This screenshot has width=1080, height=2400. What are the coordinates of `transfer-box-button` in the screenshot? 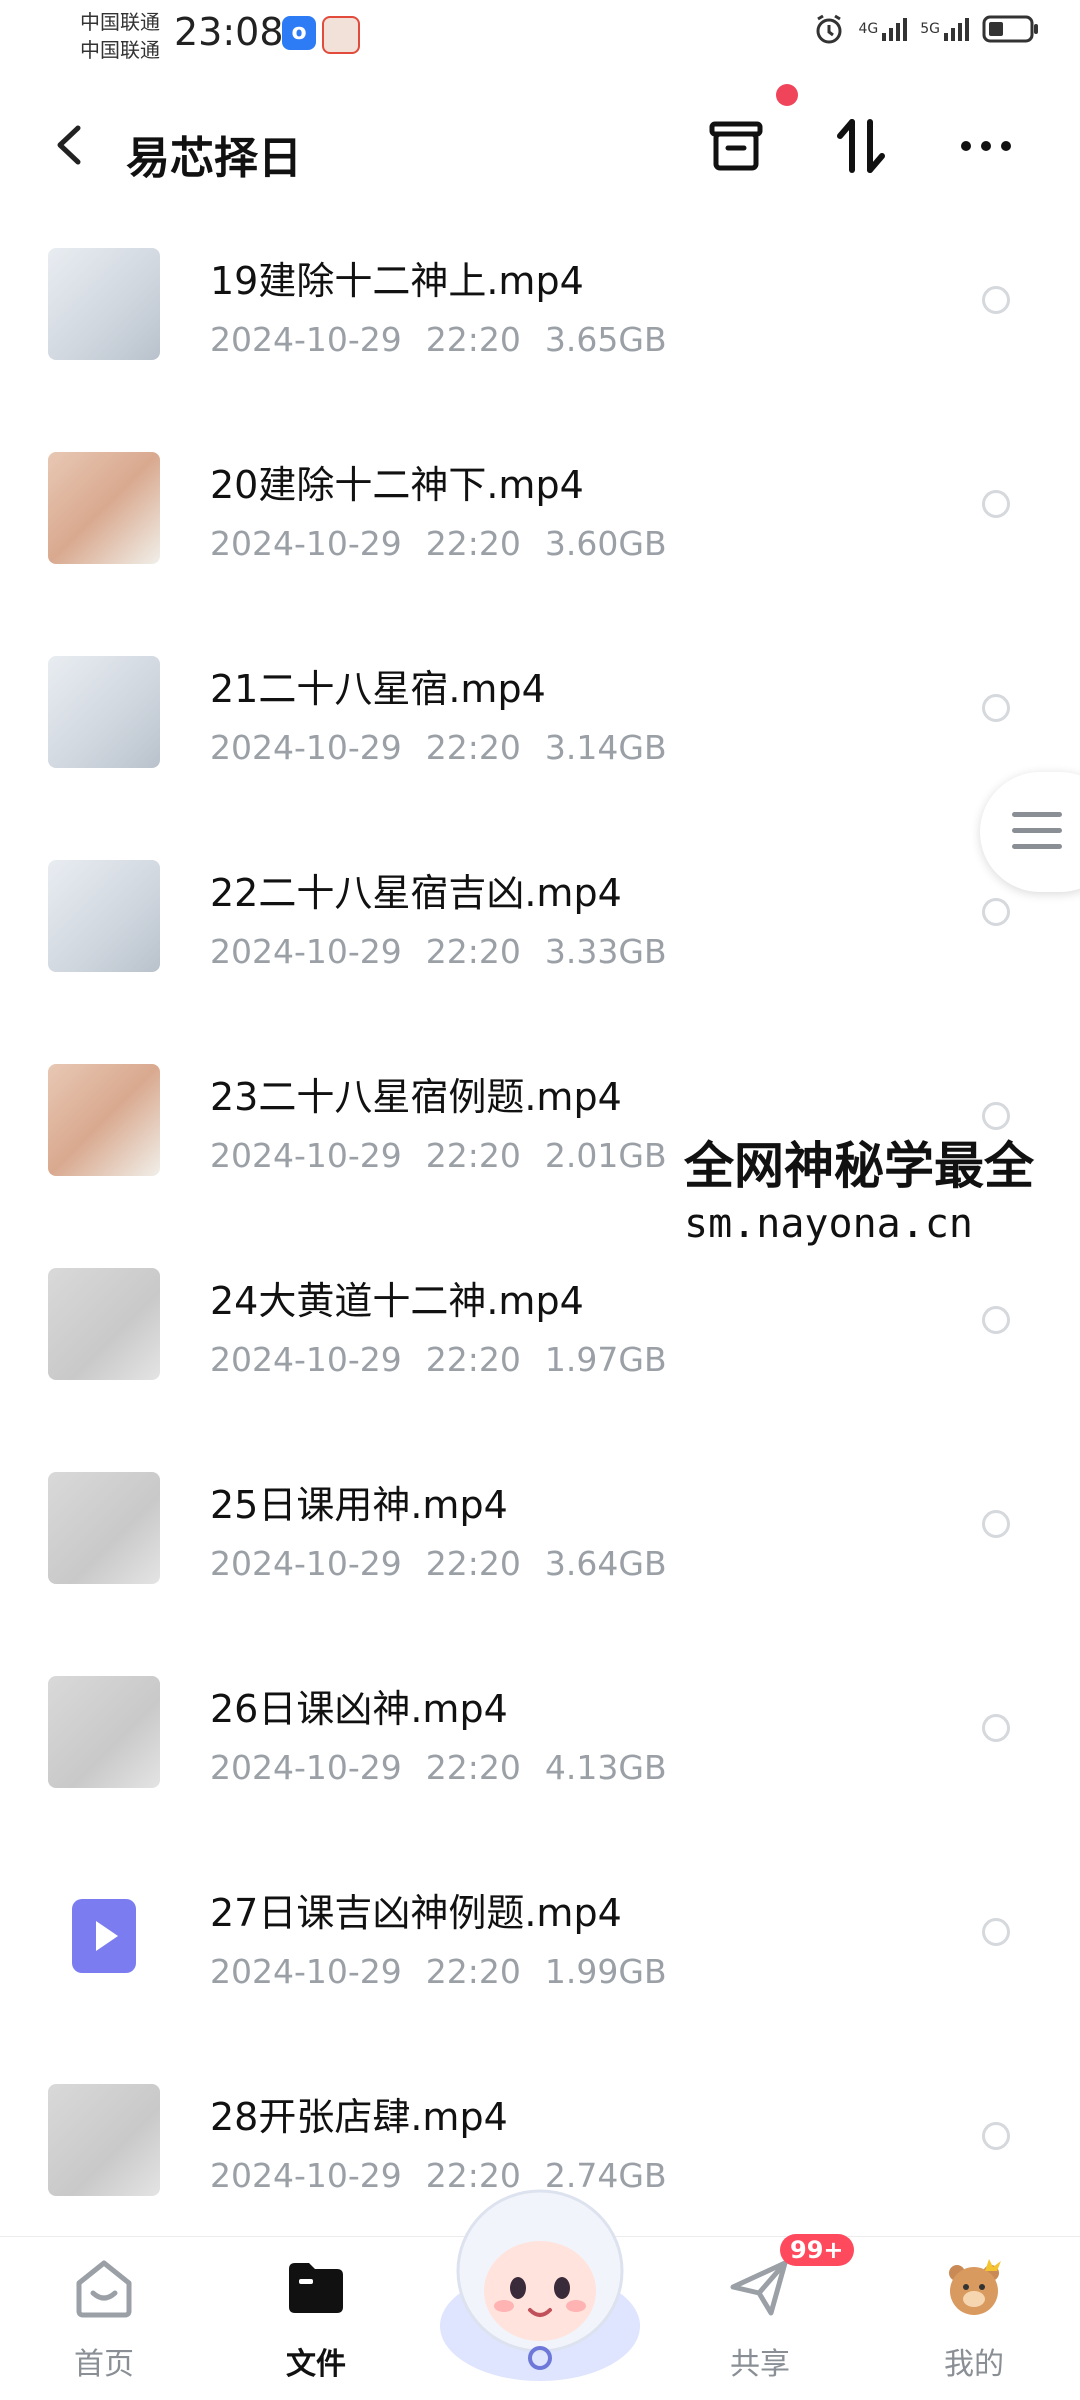 It's located at (736, 146).